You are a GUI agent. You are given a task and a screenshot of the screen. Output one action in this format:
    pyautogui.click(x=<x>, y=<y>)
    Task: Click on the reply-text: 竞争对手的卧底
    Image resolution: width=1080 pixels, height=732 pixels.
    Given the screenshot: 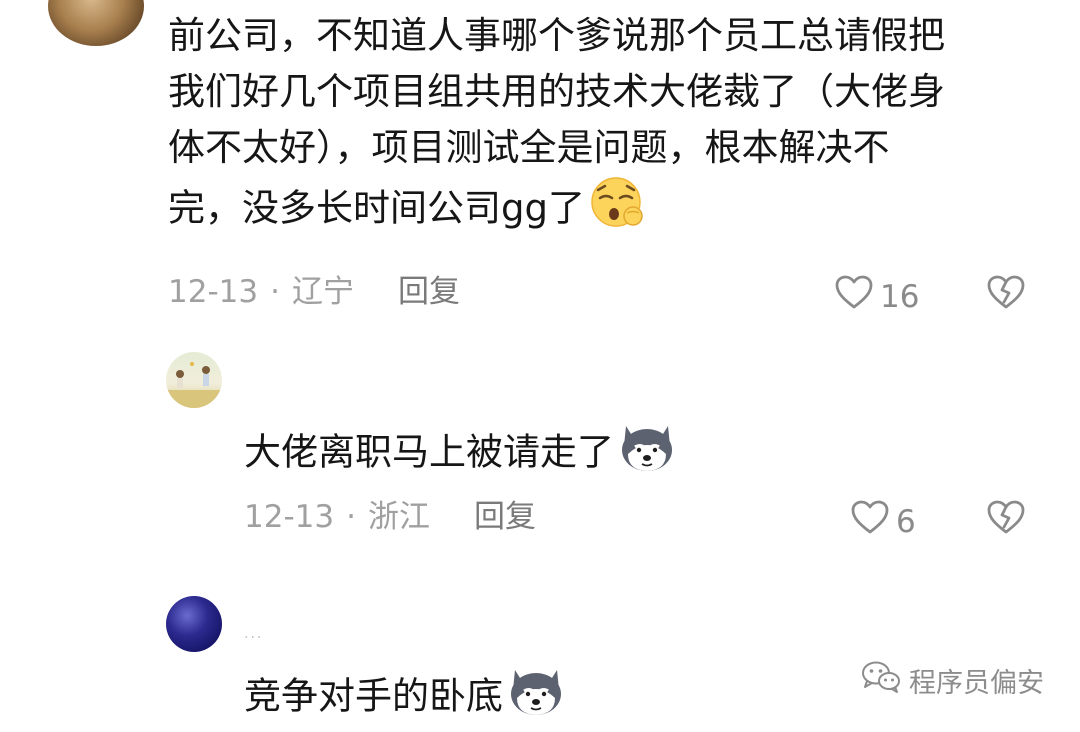 What is the action you would take?
    pyautogui.click(x=373, y=696)
    